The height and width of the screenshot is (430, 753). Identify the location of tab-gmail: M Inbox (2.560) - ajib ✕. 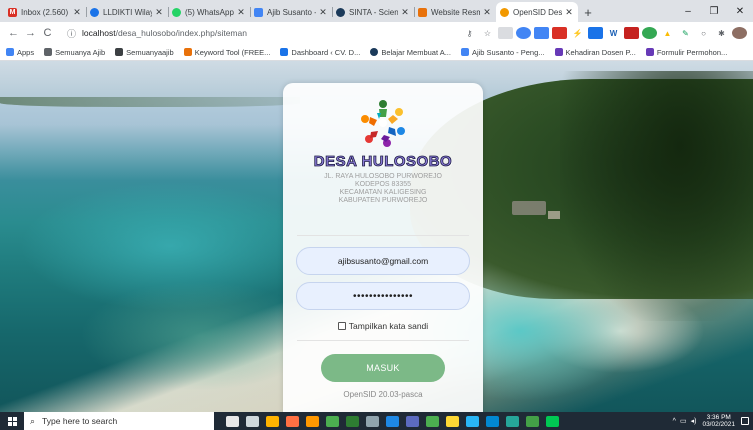
(45, 12).